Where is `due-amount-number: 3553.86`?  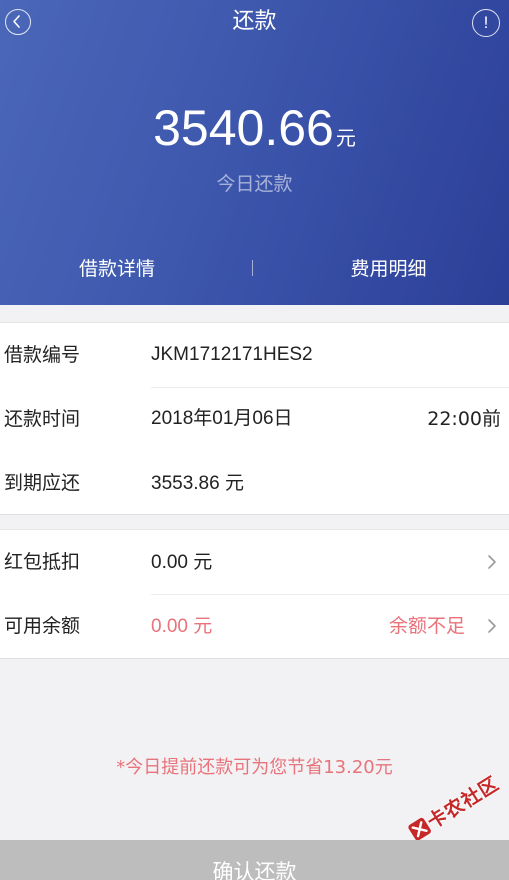
due-amount-number: 3553.86 is located at coordinates (185, 483).